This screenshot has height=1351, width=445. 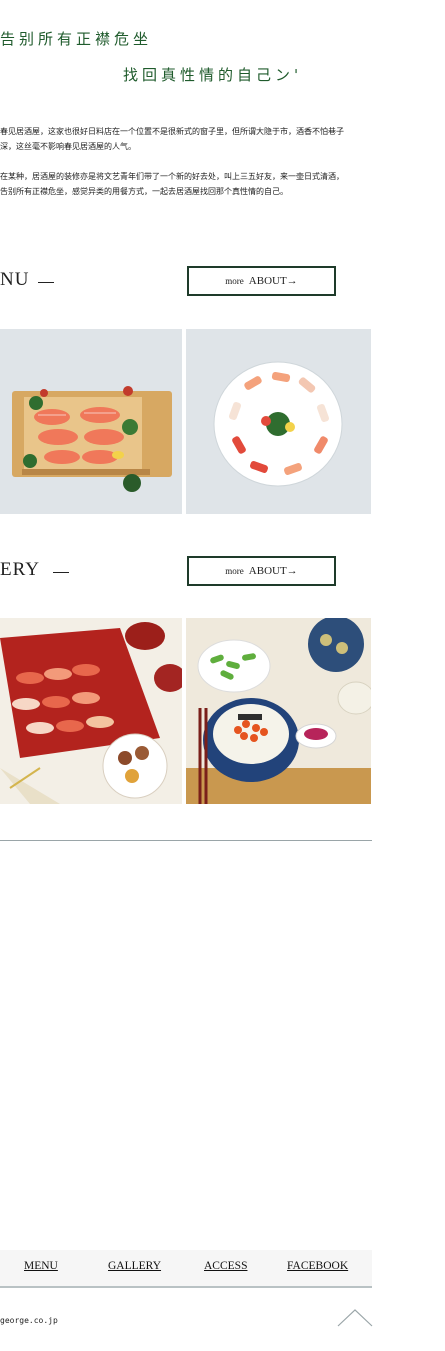 I want to click on footer-nav-gallery: GALLERY, so click(x=134, y=1266).